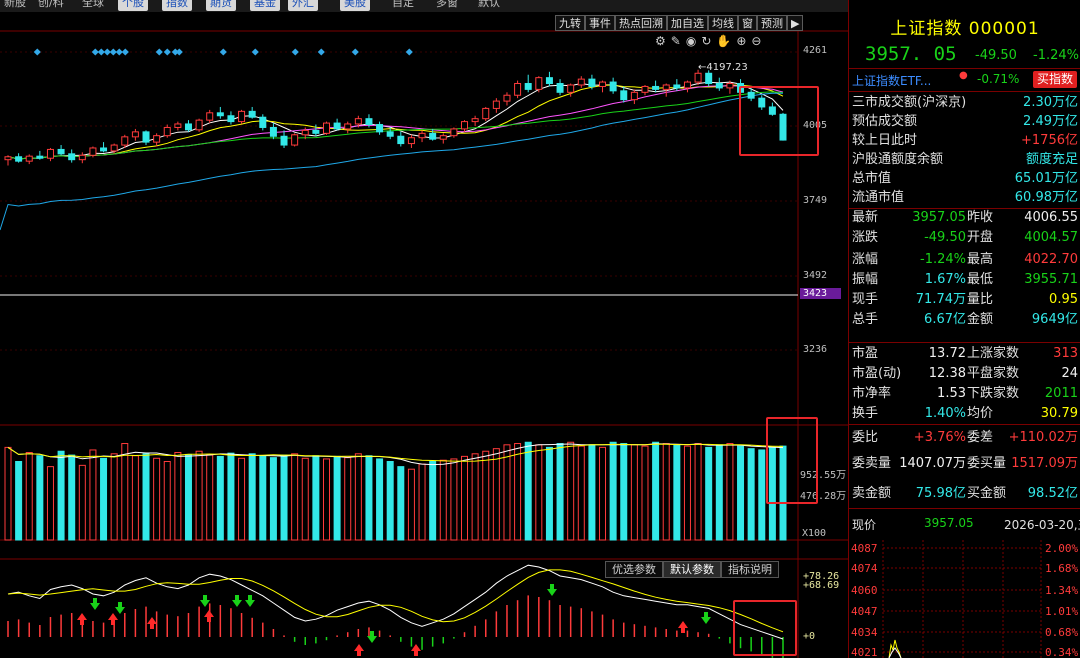 The width and height of the screenshot is (1080, 658). What do you see at coordinates (980, 437) in the screenshot?
I see `quote-grid-label: 委差` at bounding box center [980, 437].